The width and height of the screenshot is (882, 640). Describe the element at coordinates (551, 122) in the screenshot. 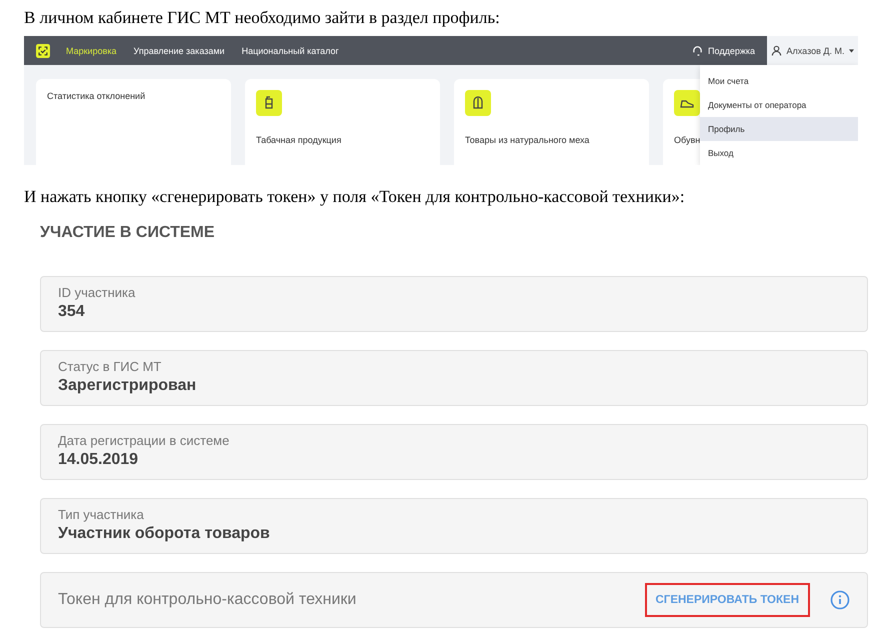

I see `category-card: Товары из натурального меха` at that location.